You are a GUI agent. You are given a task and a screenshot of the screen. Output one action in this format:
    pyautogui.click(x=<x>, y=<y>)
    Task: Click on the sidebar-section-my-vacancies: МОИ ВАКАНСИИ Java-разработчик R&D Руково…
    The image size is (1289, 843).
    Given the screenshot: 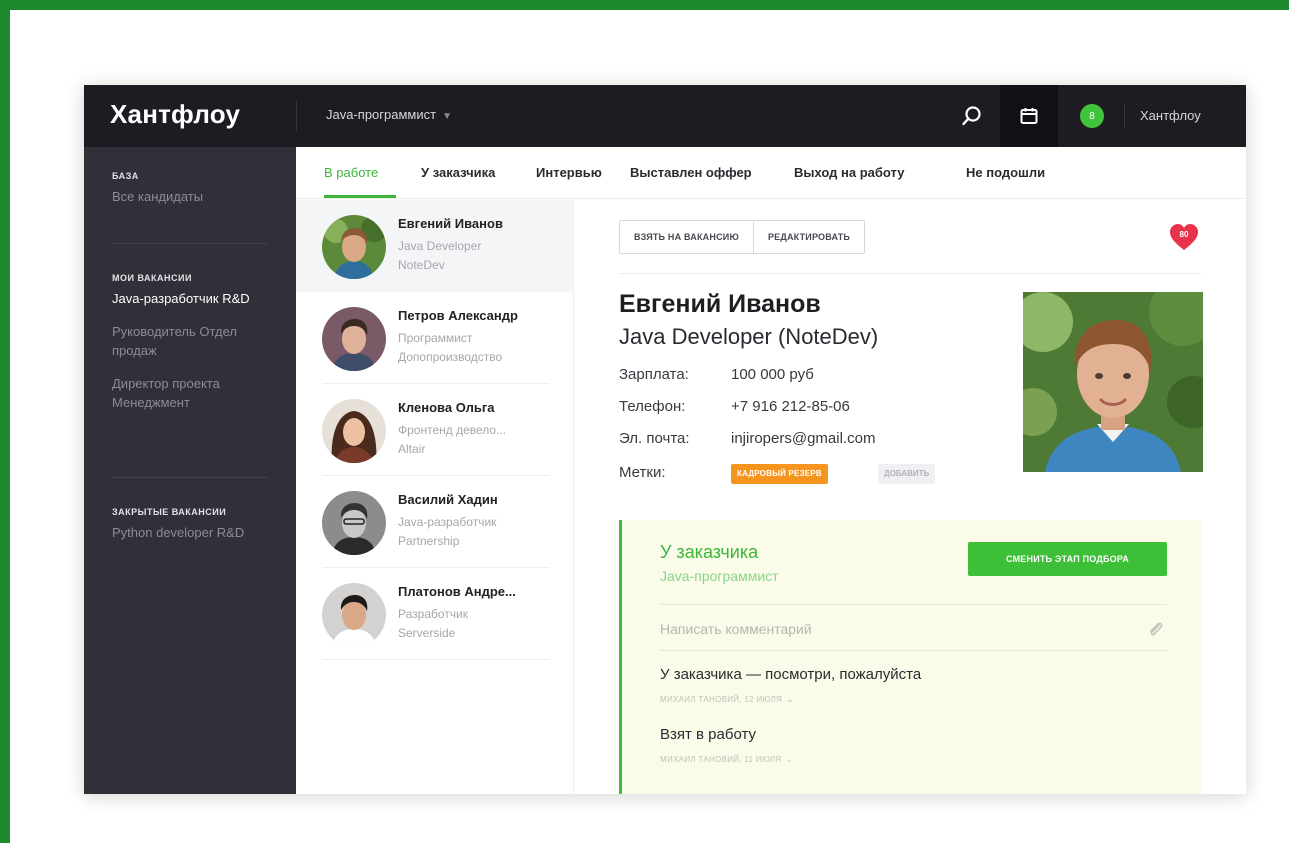 What is the action you would take?
    pyautogui.click(x=187, y=349)
    